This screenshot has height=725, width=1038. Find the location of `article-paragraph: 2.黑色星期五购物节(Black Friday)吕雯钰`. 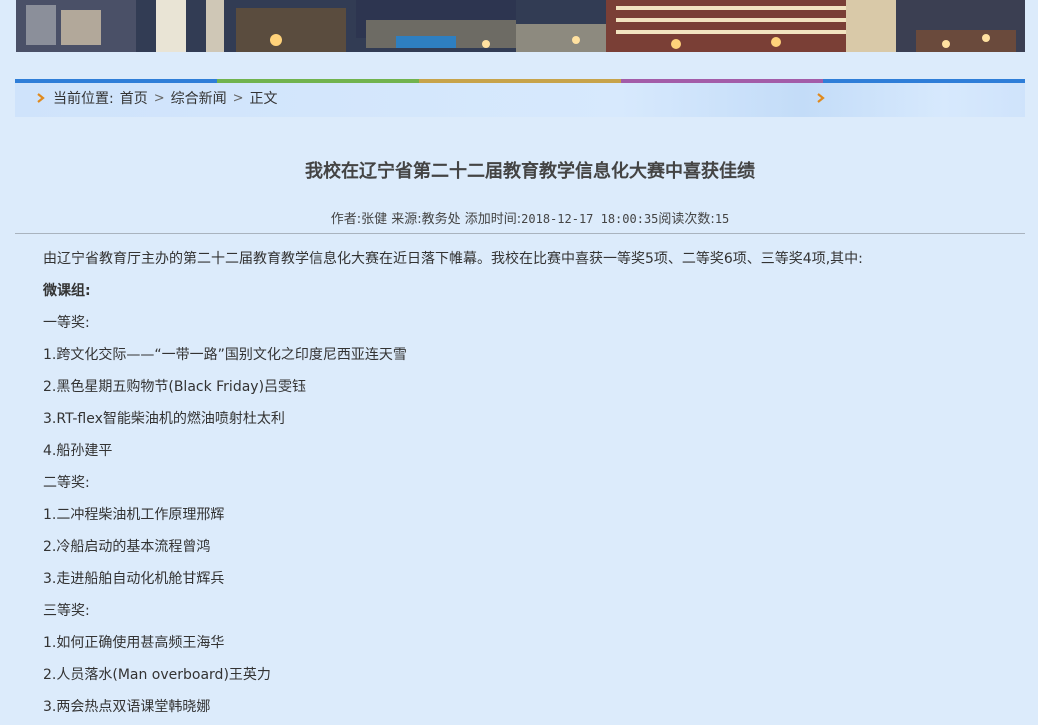

article-paragraph: 2.黑色星期五购物节(Black Friday)吕雯钰 is located at coordinates (175, 387).